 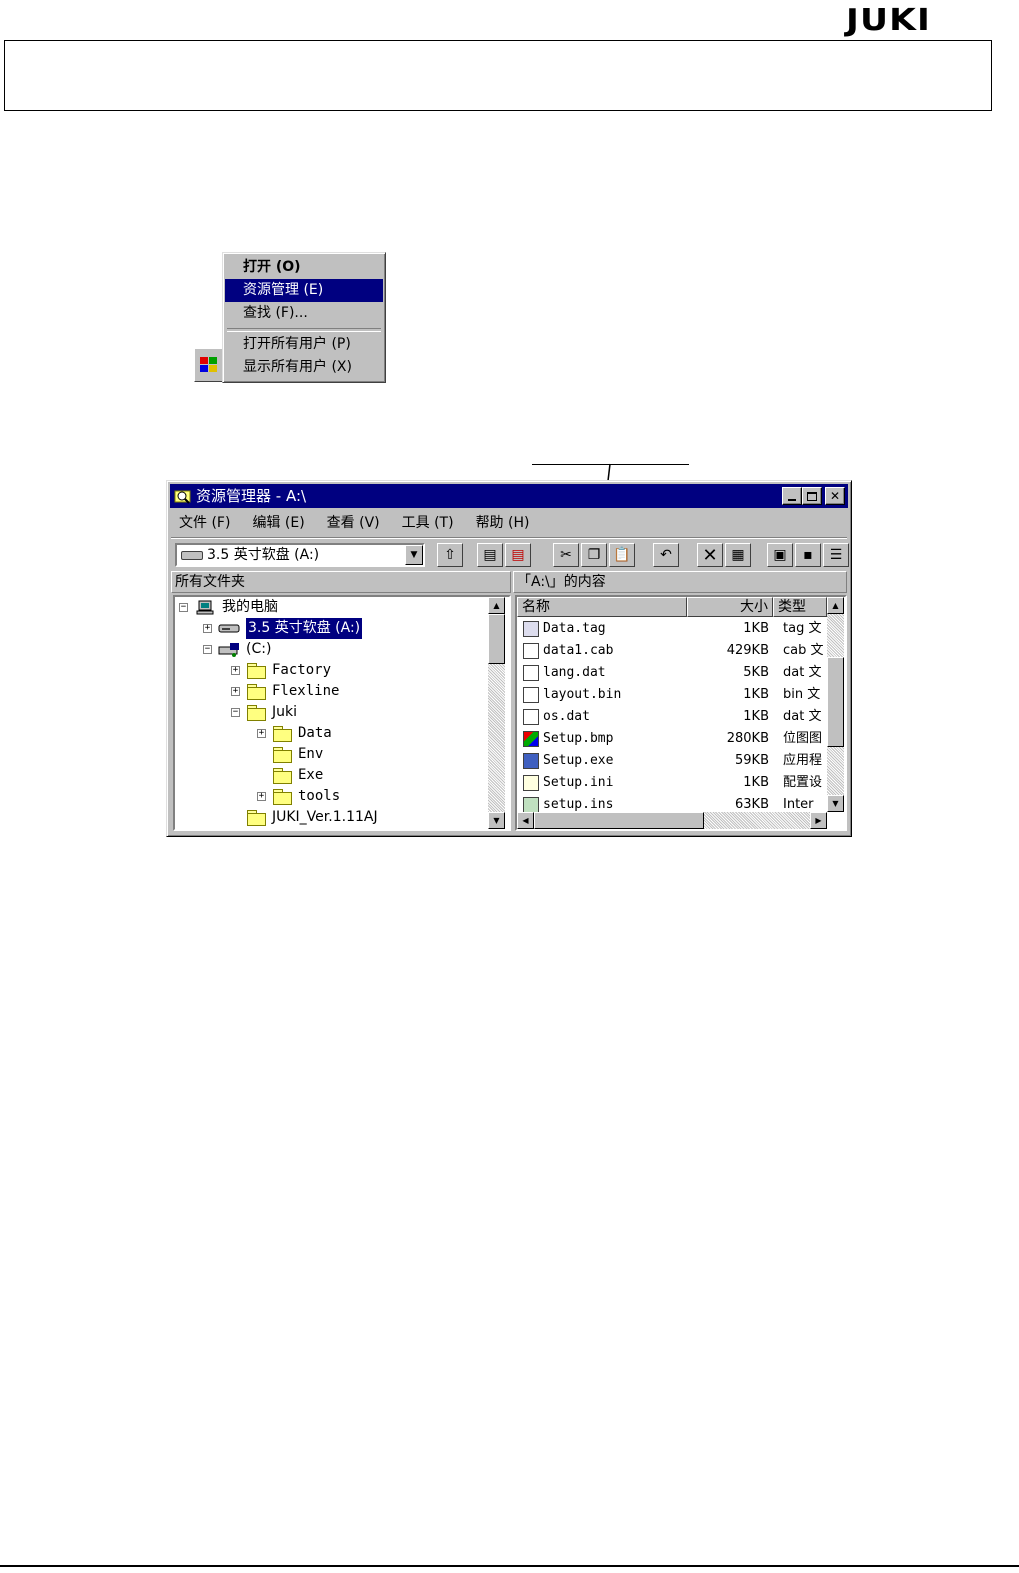 I want to click on file-type: 应用程, so click(x=803, y=760).